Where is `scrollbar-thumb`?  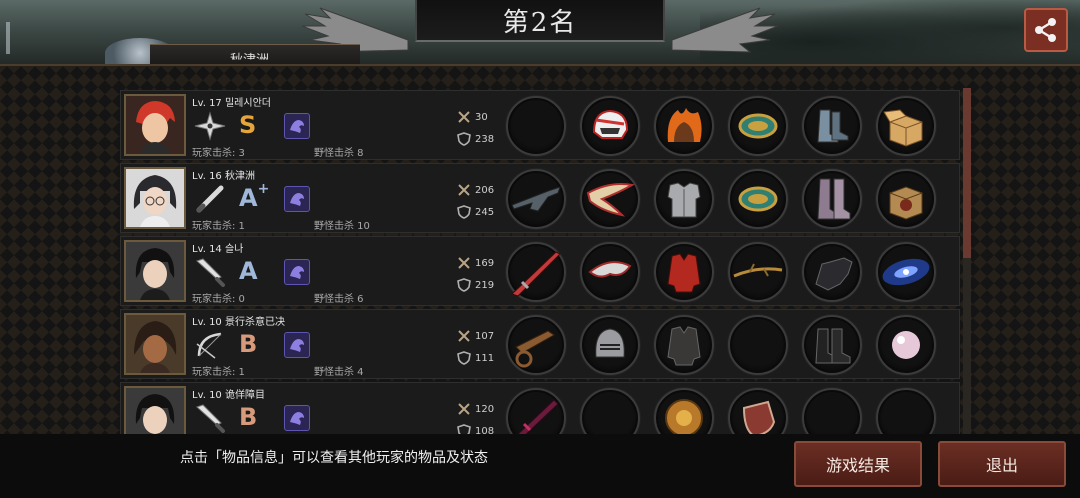
scrollbar-thumb is located at coordinates (967, 173).